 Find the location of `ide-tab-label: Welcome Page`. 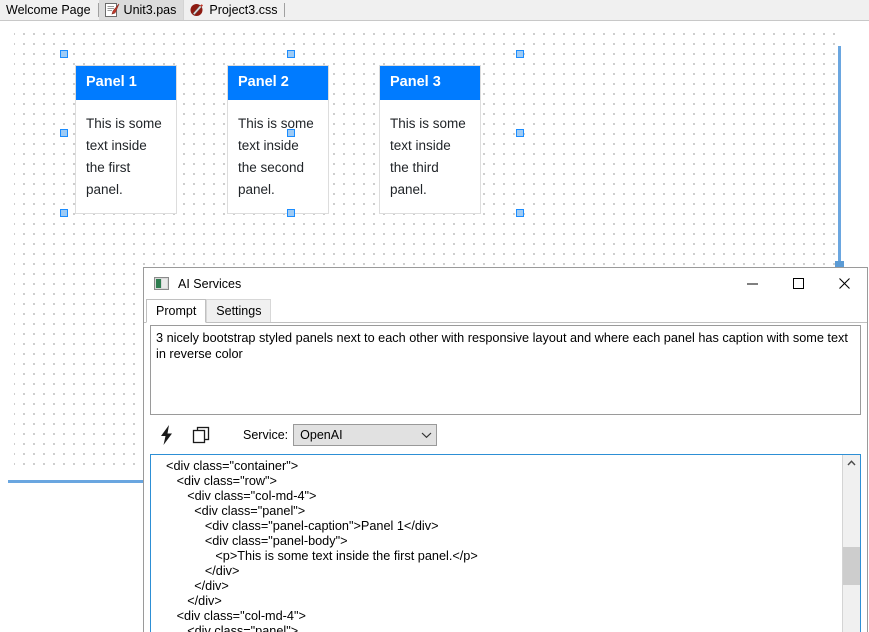

ide-tab-label: Welcome Page is located at coordinates (48, 10).